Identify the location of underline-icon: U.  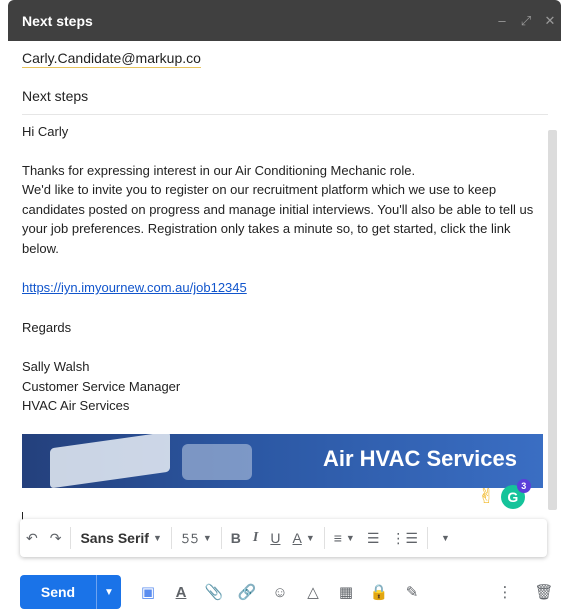
(275, 538).